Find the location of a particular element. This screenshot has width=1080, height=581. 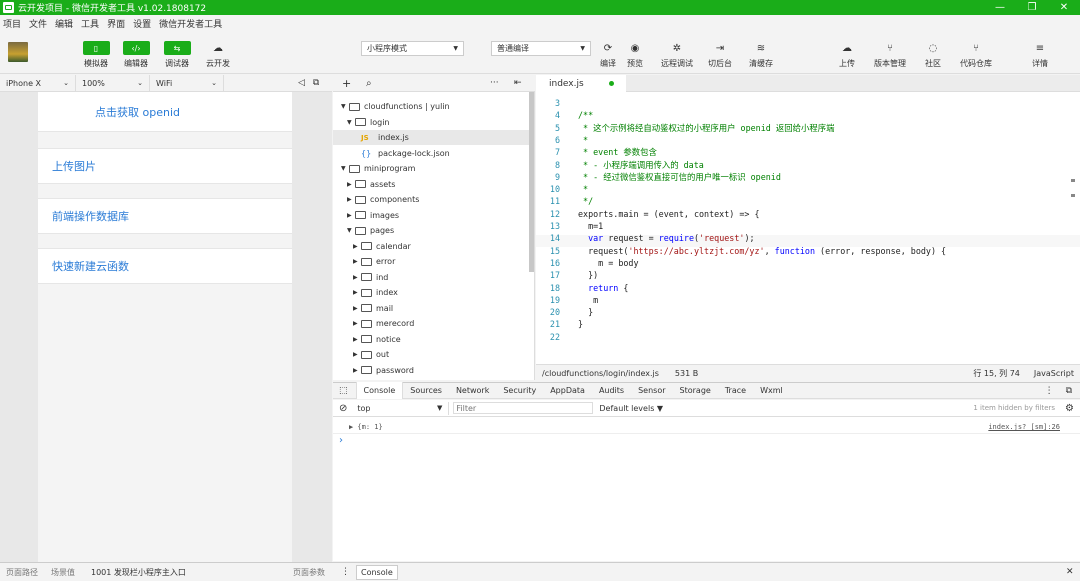

code-line: 14 var request = require('request'); is located at coordinates (808, 238).